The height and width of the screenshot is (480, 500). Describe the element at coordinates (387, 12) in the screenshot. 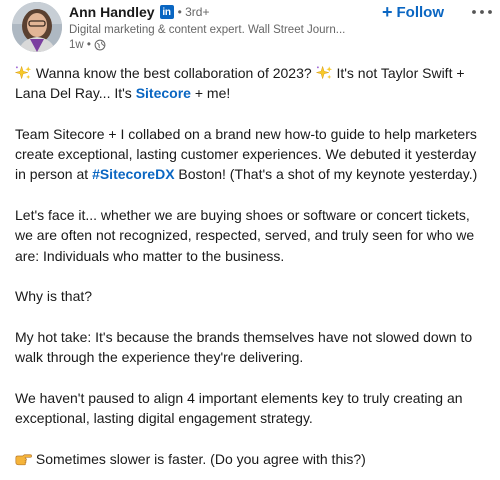

I see `plus-icon: +` at that location.